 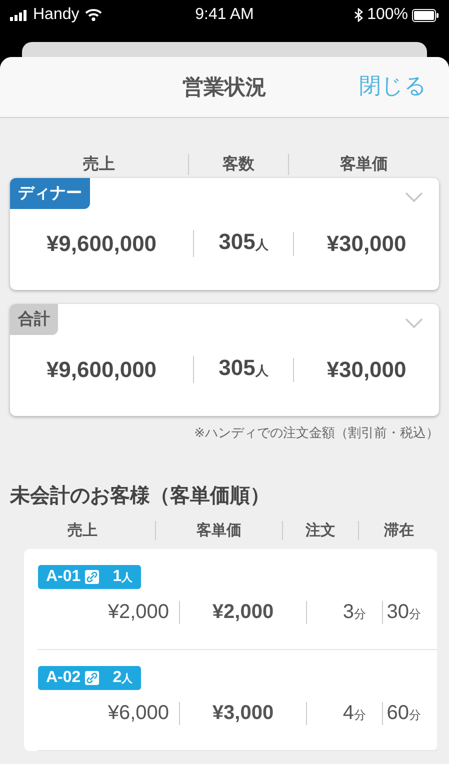 What do you see at coordinates (18, 15) in the screenshot?
I see `signal-icon` at bounding box center [18, 15].